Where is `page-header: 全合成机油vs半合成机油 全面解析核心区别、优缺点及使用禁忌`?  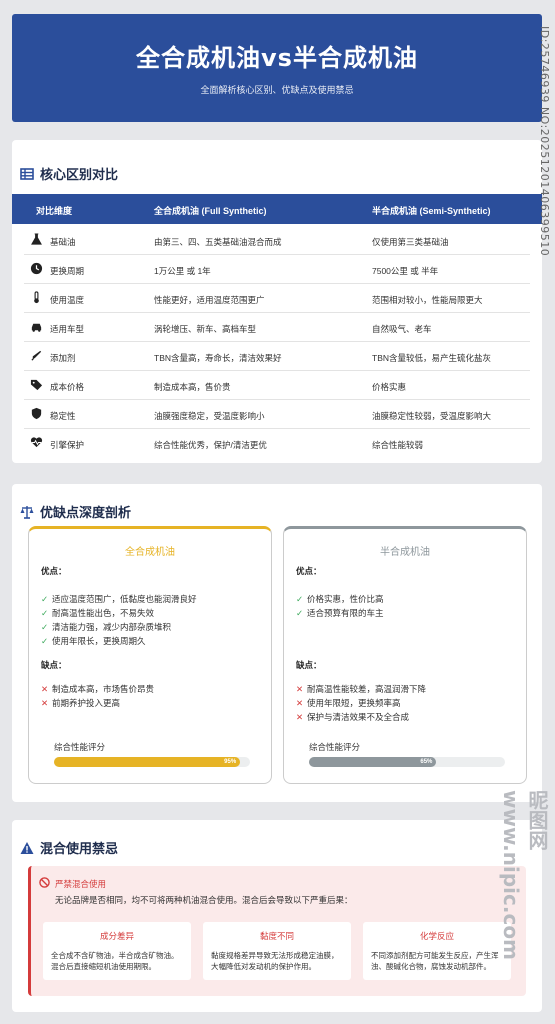
page-header: 全合成机油vs半合成机油 全面解析核心区别、优缺点及使用禁忌 is located at coordinates (277, 68).